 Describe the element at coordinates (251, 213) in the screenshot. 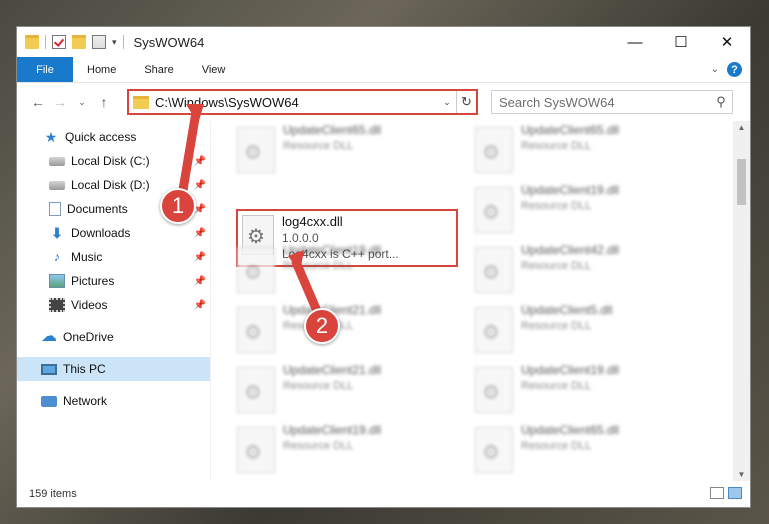

I see `annotation-arrows` at that location.